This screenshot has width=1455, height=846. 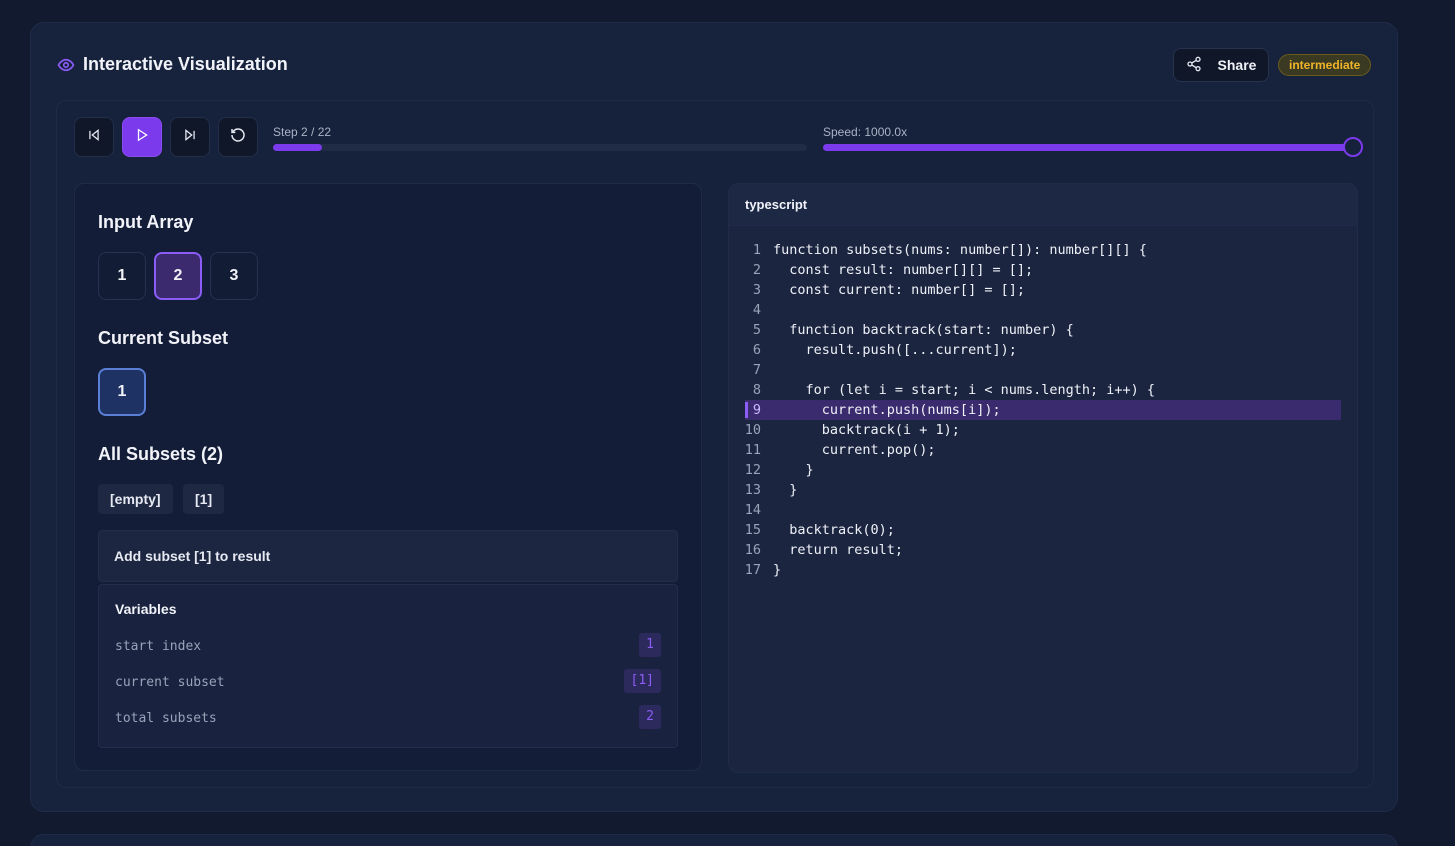 What do you see at coordinates (161, 454) in the screenshot?
I see `all-subsets-title: All Subsets (2)` at bounding box center [161, 454].